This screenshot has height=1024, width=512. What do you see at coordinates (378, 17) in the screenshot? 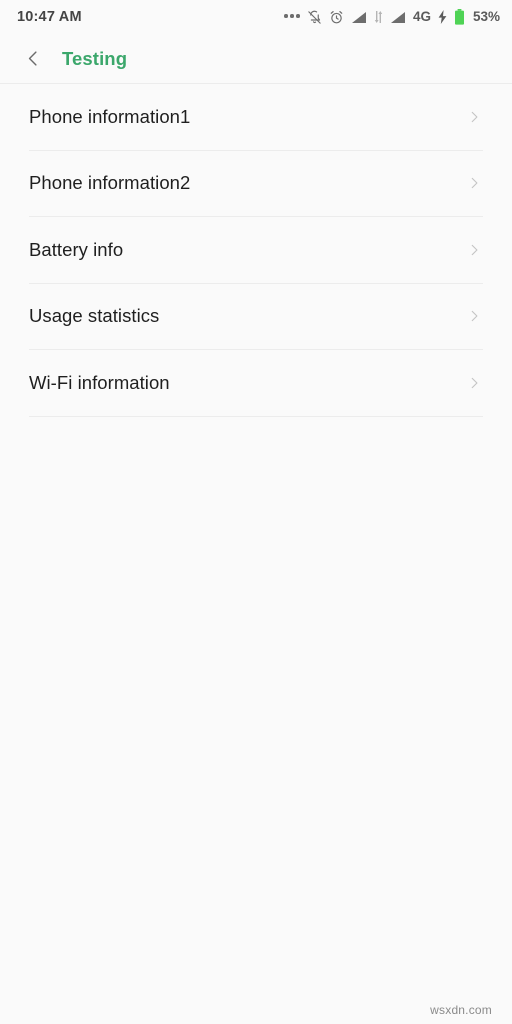
I see `data-transfer-icon` at bounding box center [378, 17].